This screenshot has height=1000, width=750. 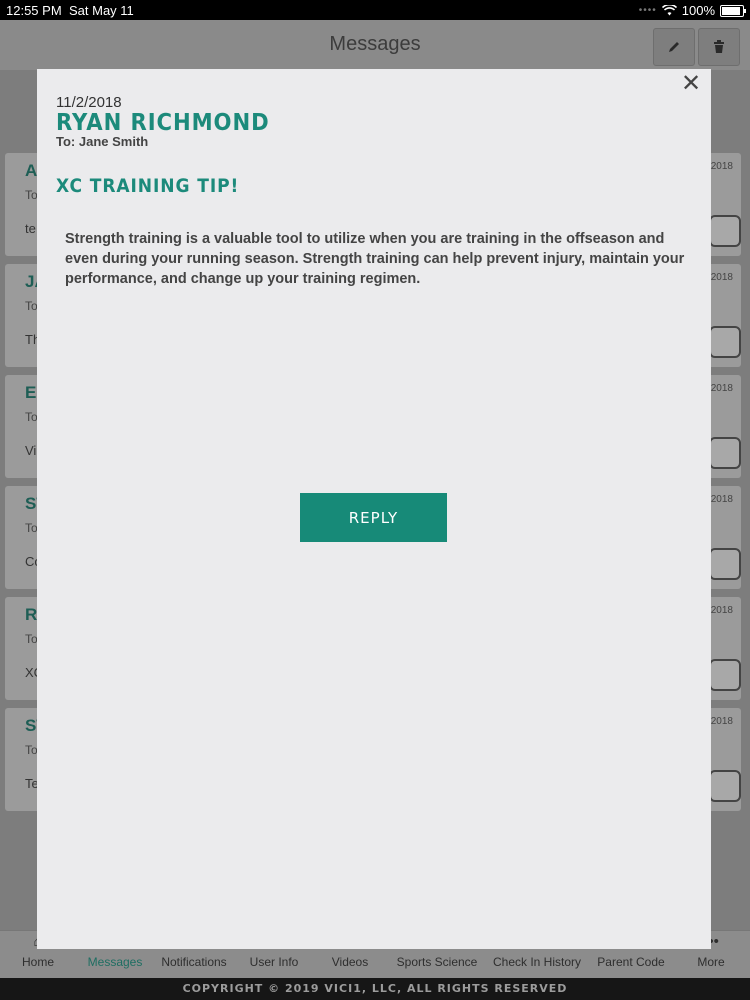 I want to click on trash-icon, so click(x=719, y=46).